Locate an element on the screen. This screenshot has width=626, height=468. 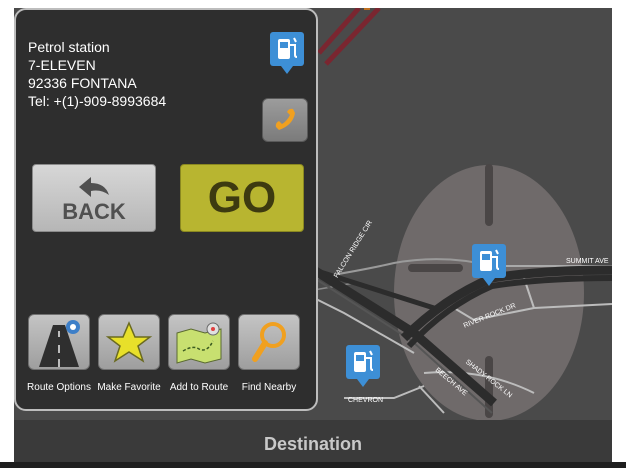
add-to-route-label: Add to Route is located at coordinates (199, 387).